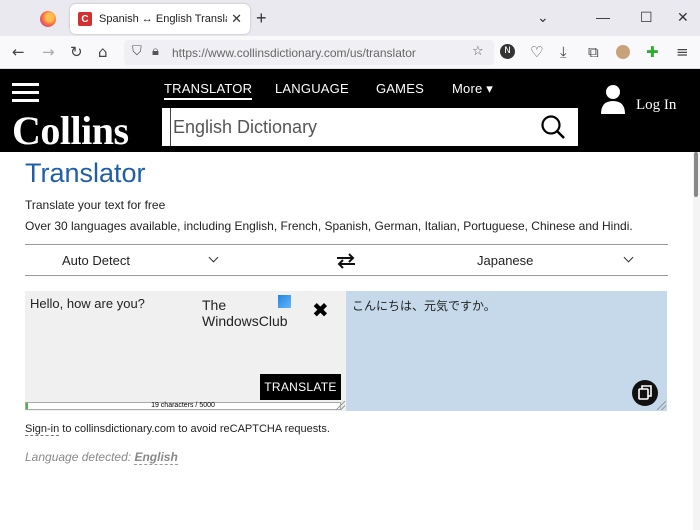 Image resolution: width=700 pixels, height=530 pixels. Describe the element at coordinates (593, 52) in the screenshot. I see `extensions-icon: ⧉` at that location.